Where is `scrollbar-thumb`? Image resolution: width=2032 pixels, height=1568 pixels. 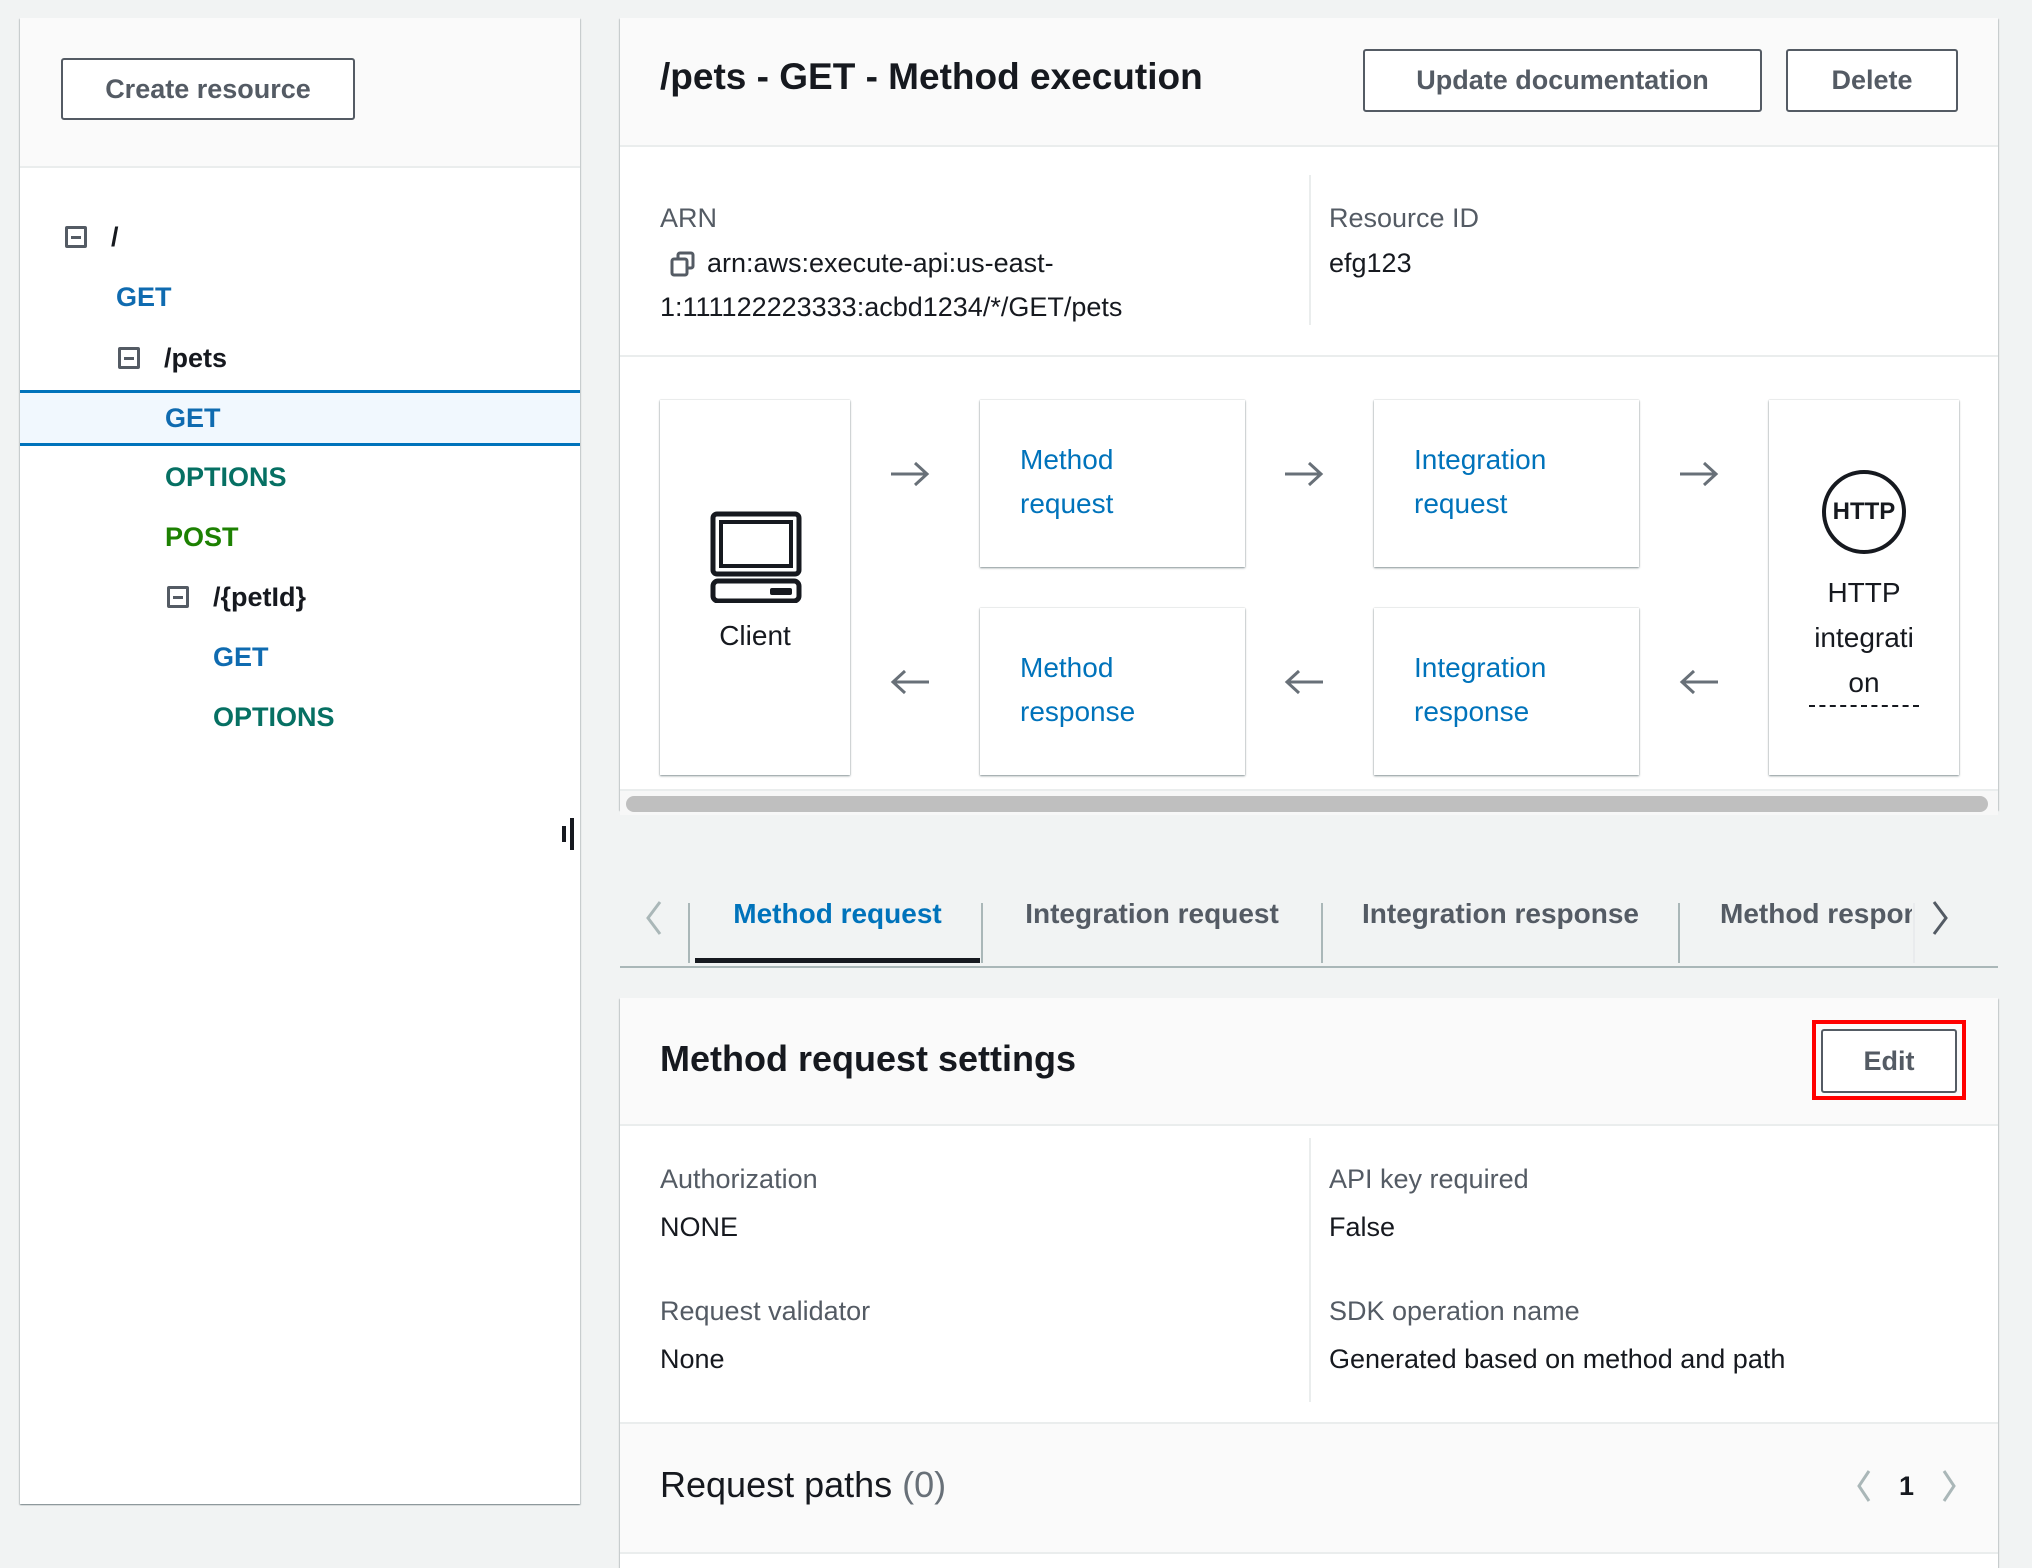 scrollbar-thumb is located at coordinates (1307, 804).